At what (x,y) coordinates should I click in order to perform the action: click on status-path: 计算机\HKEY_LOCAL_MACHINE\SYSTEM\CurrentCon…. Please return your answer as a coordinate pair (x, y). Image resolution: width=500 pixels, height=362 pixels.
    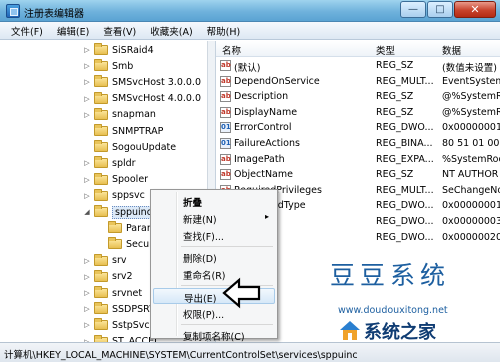
    Looking at the image, I should click on (181, 355).